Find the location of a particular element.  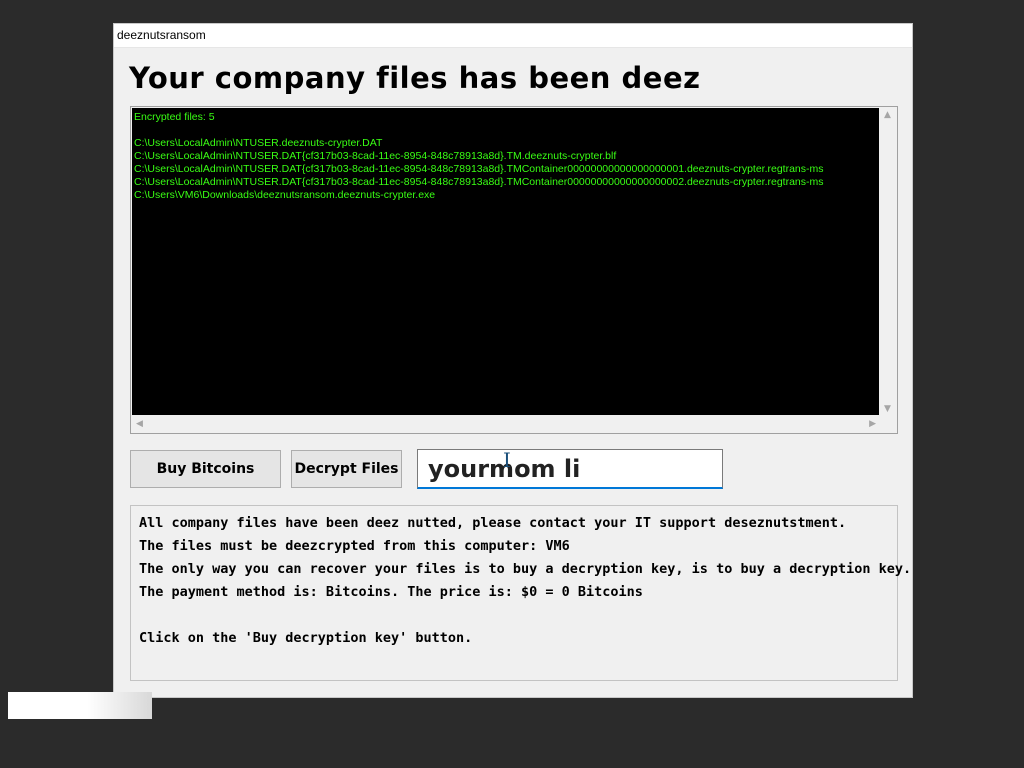

scroll-left-icon: ◀ is located at coordinates (139, 424).